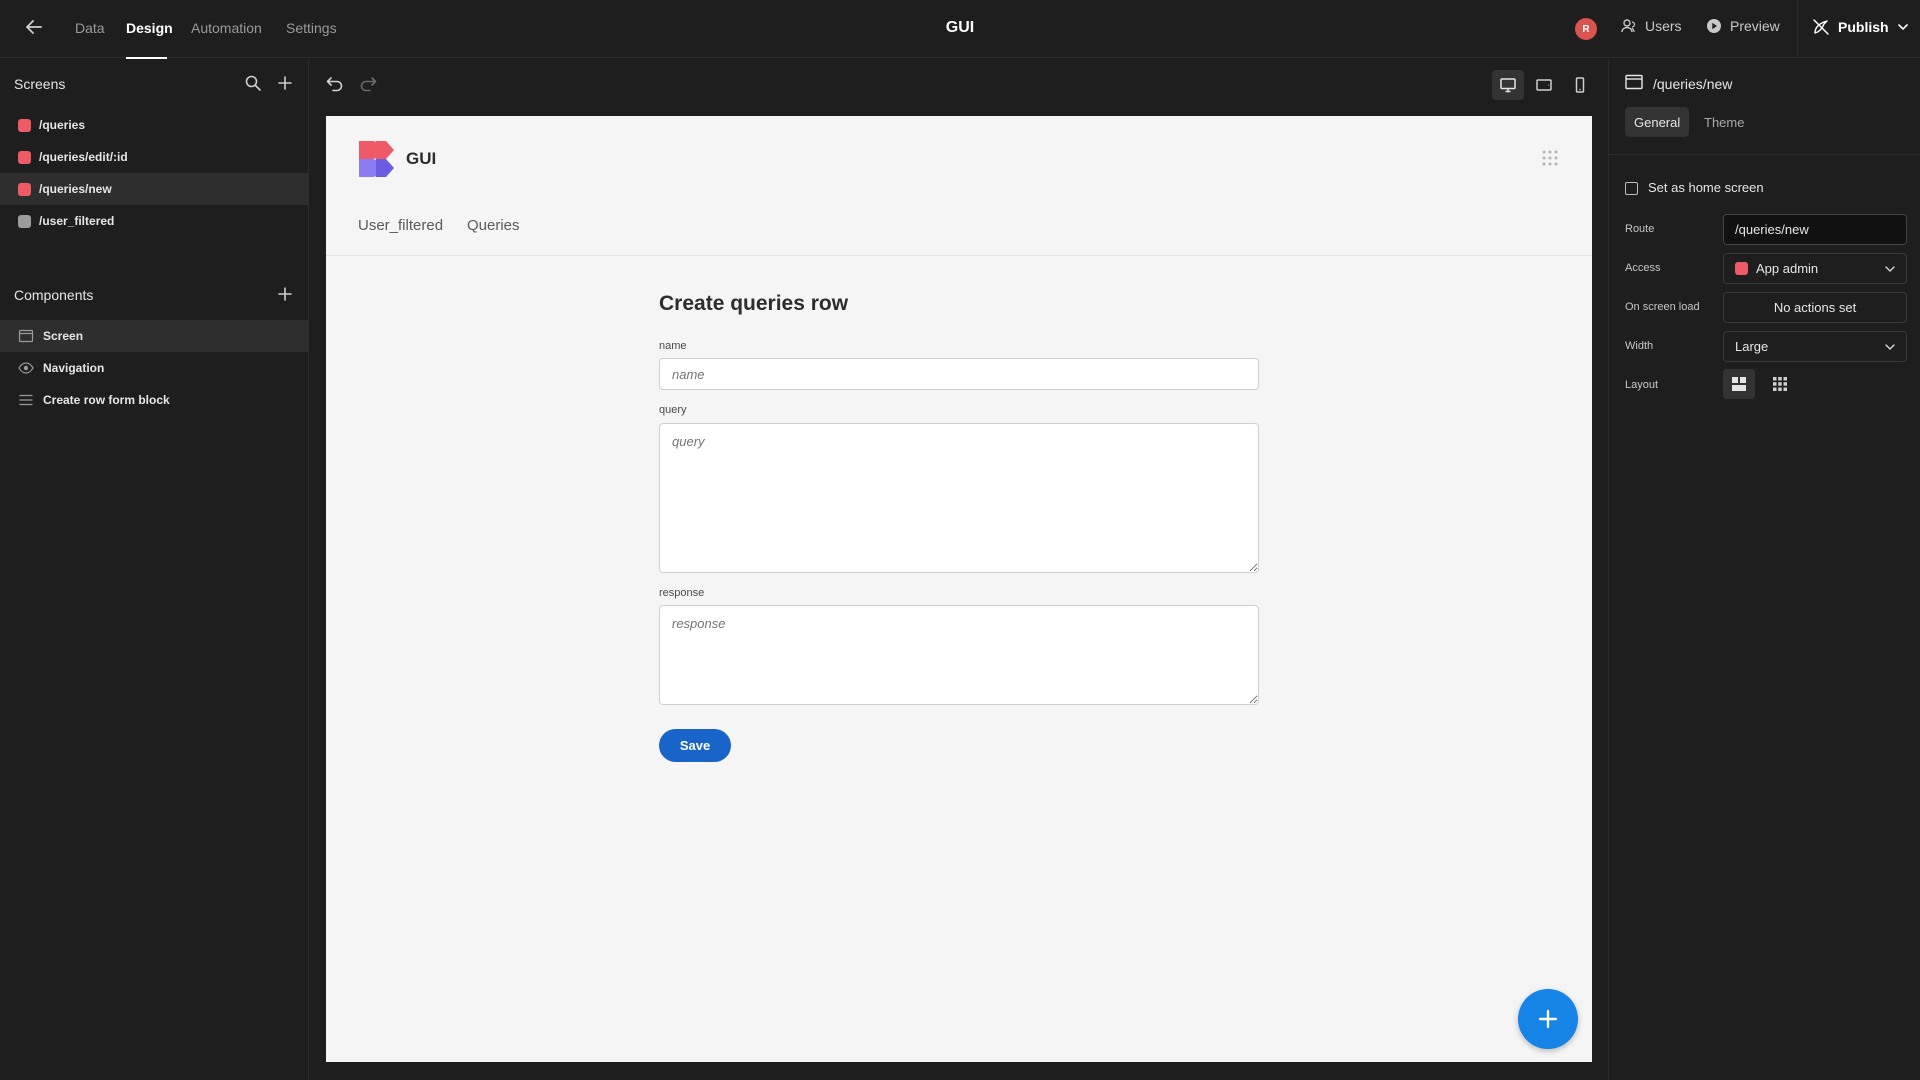 Image resolution: width=1920 pixels, height=1080 pixels. I want to click on layout-grid-icon, so click(1780, 384).